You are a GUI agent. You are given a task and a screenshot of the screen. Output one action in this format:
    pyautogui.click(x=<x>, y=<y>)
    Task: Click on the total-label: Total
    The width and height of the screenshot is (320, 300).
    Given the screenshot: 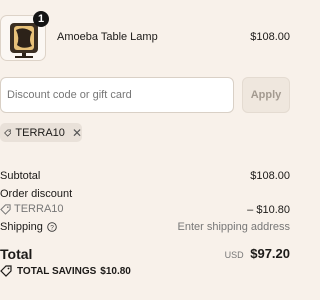 What is the action you would take?
    pyautogui.click(x=16, y=254)
    